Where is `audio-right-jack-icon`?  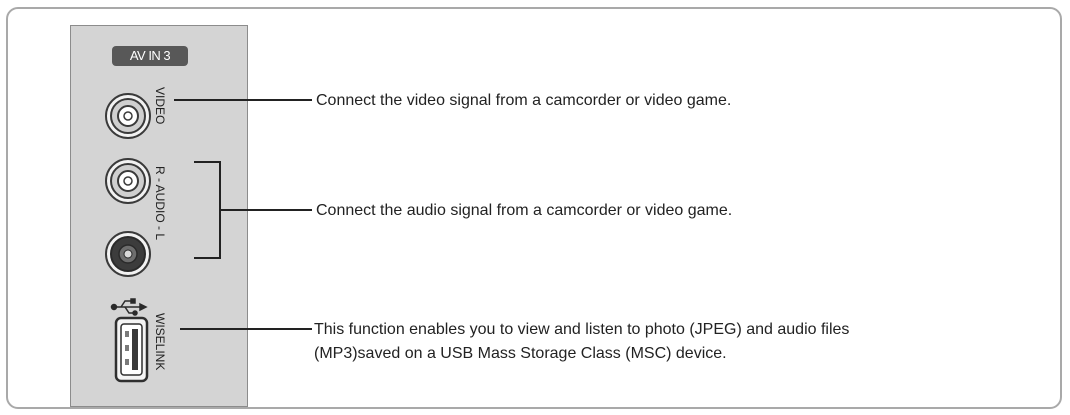
audio-right-jack-icon is located at coordinates (128, 181).